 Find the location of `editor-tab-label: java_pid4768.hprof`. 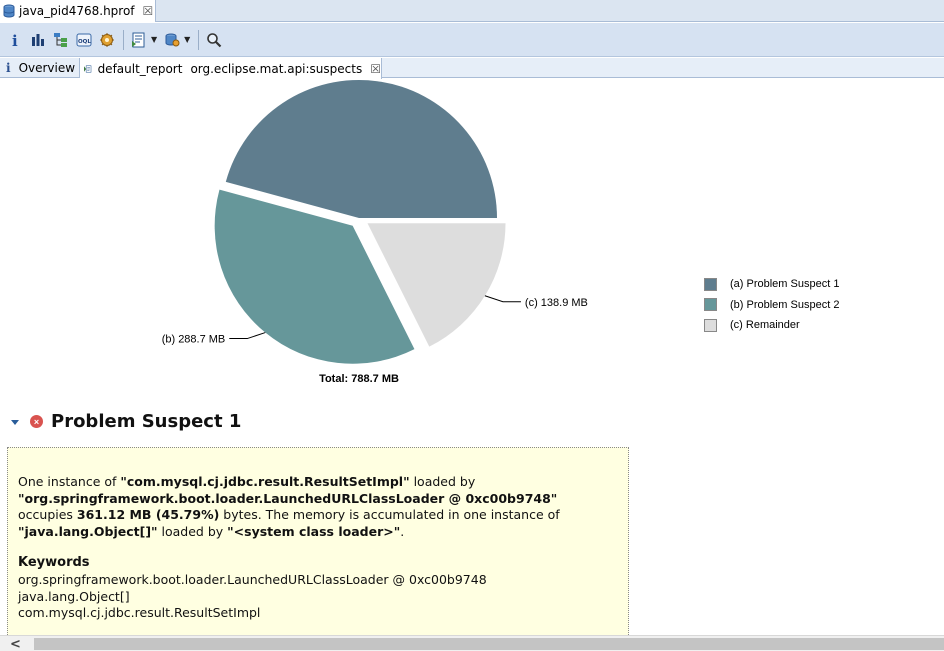

editor-tab-label: java_pid4768.hprof is located at coordinates (77, 11).